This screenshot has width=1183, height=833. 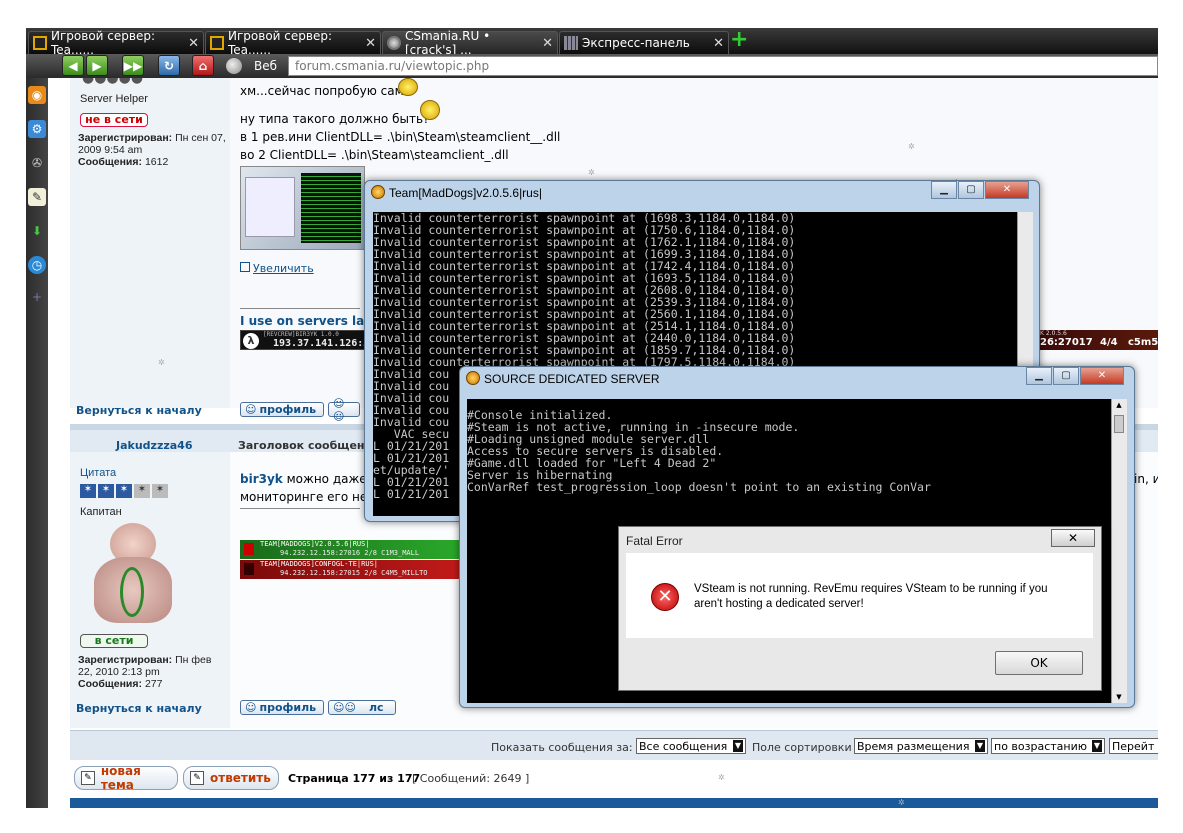 I want to click on screenshot-thumbnail, so click(x=302, y=208).